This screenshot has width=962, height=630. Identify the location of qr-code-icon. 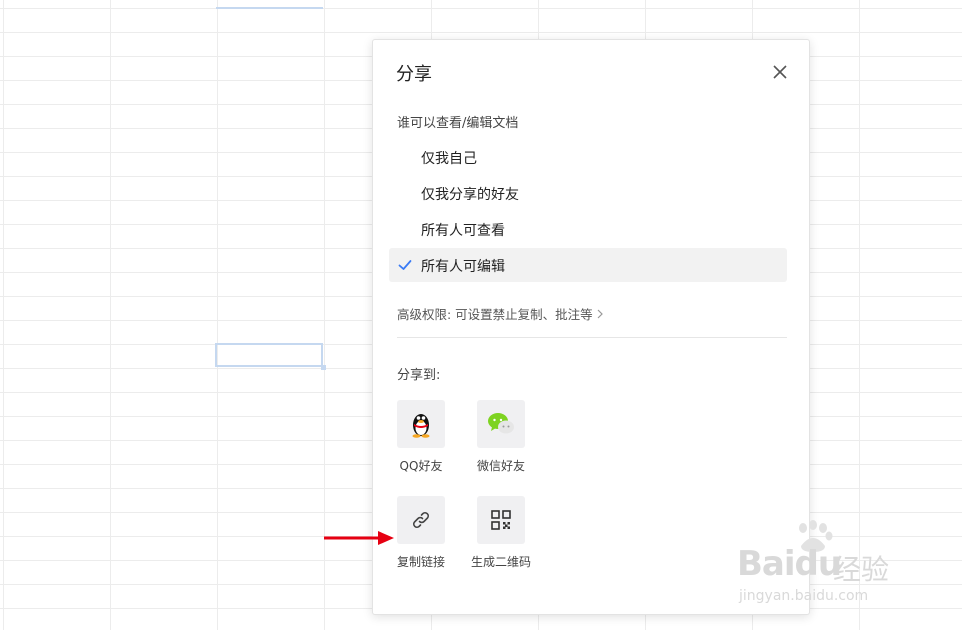
(501, 520).